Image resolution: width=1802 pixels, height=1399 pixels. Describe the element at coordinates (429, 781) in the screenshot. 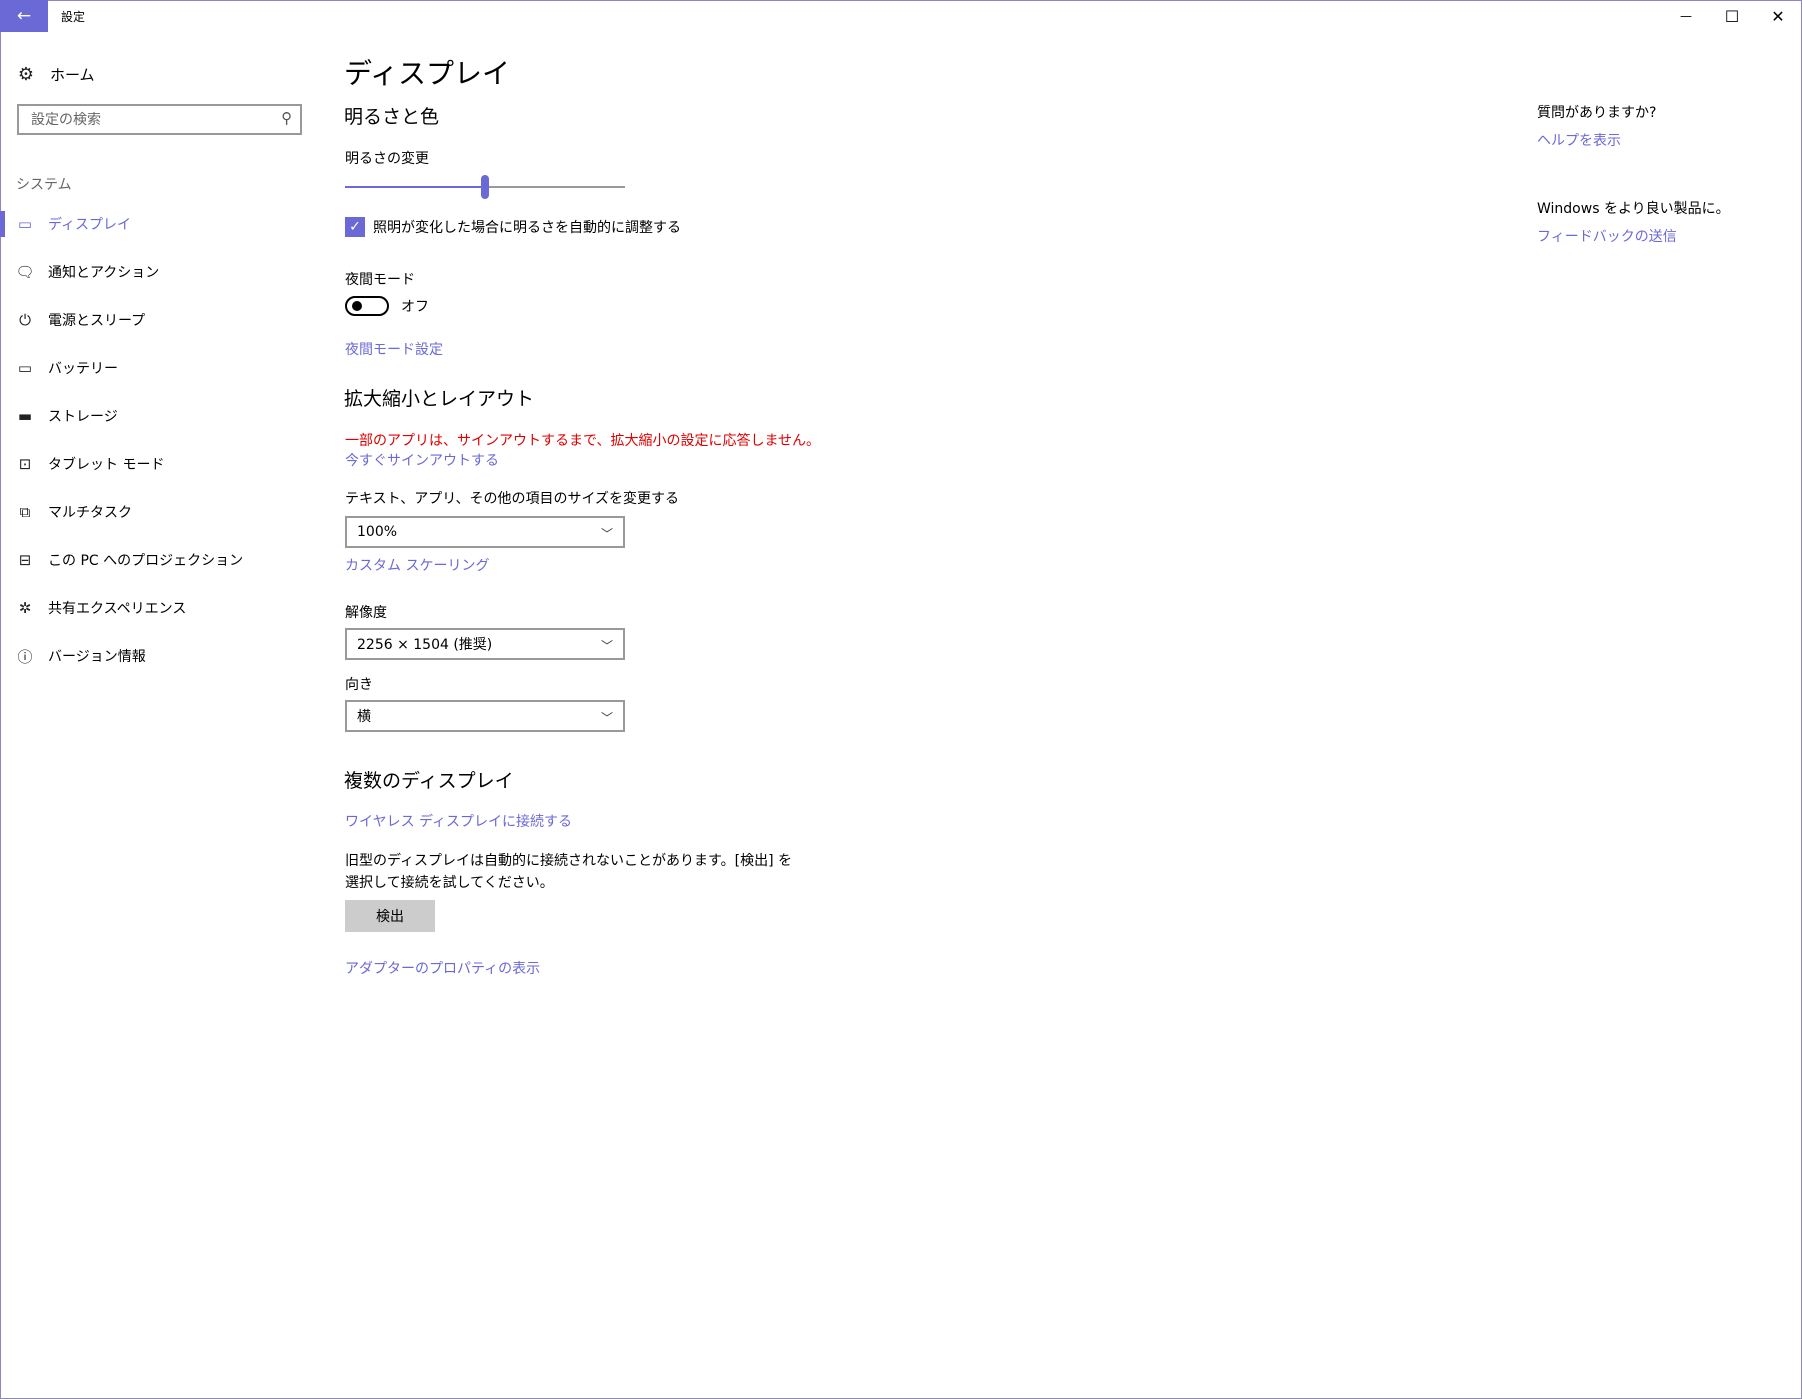

I see `multiple-displays-heading: 複数のディスプレイ` at that location.